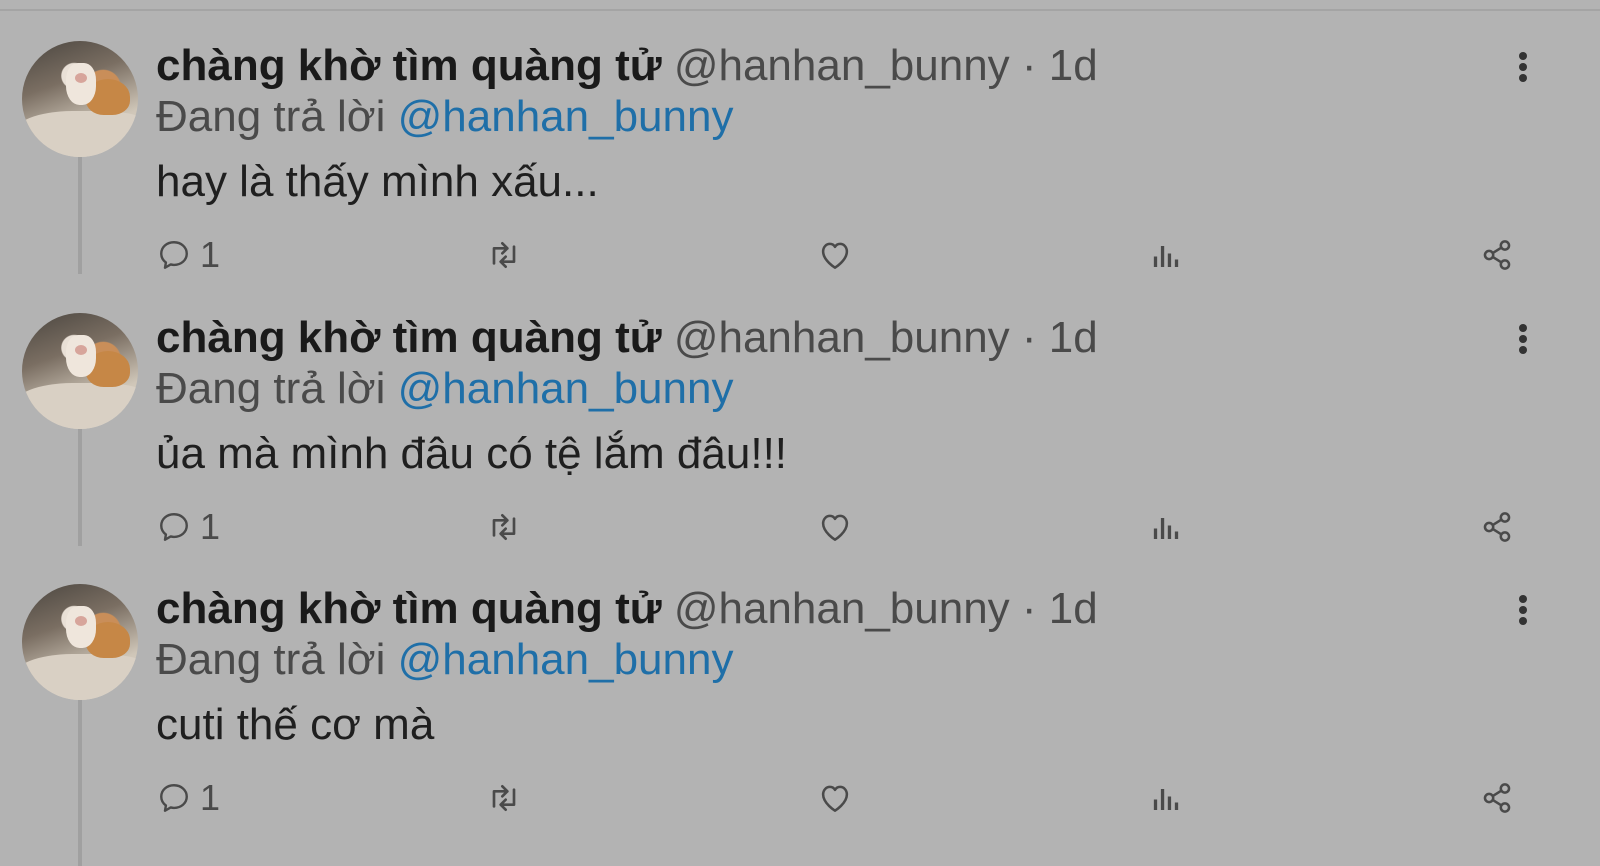 This screenshot has height=866, width=1600. What do you see at coordinates (295, 724) in the screenshot?
I see `tweet-text: cuti thế cơ mà` at bounding box center [295, 724].